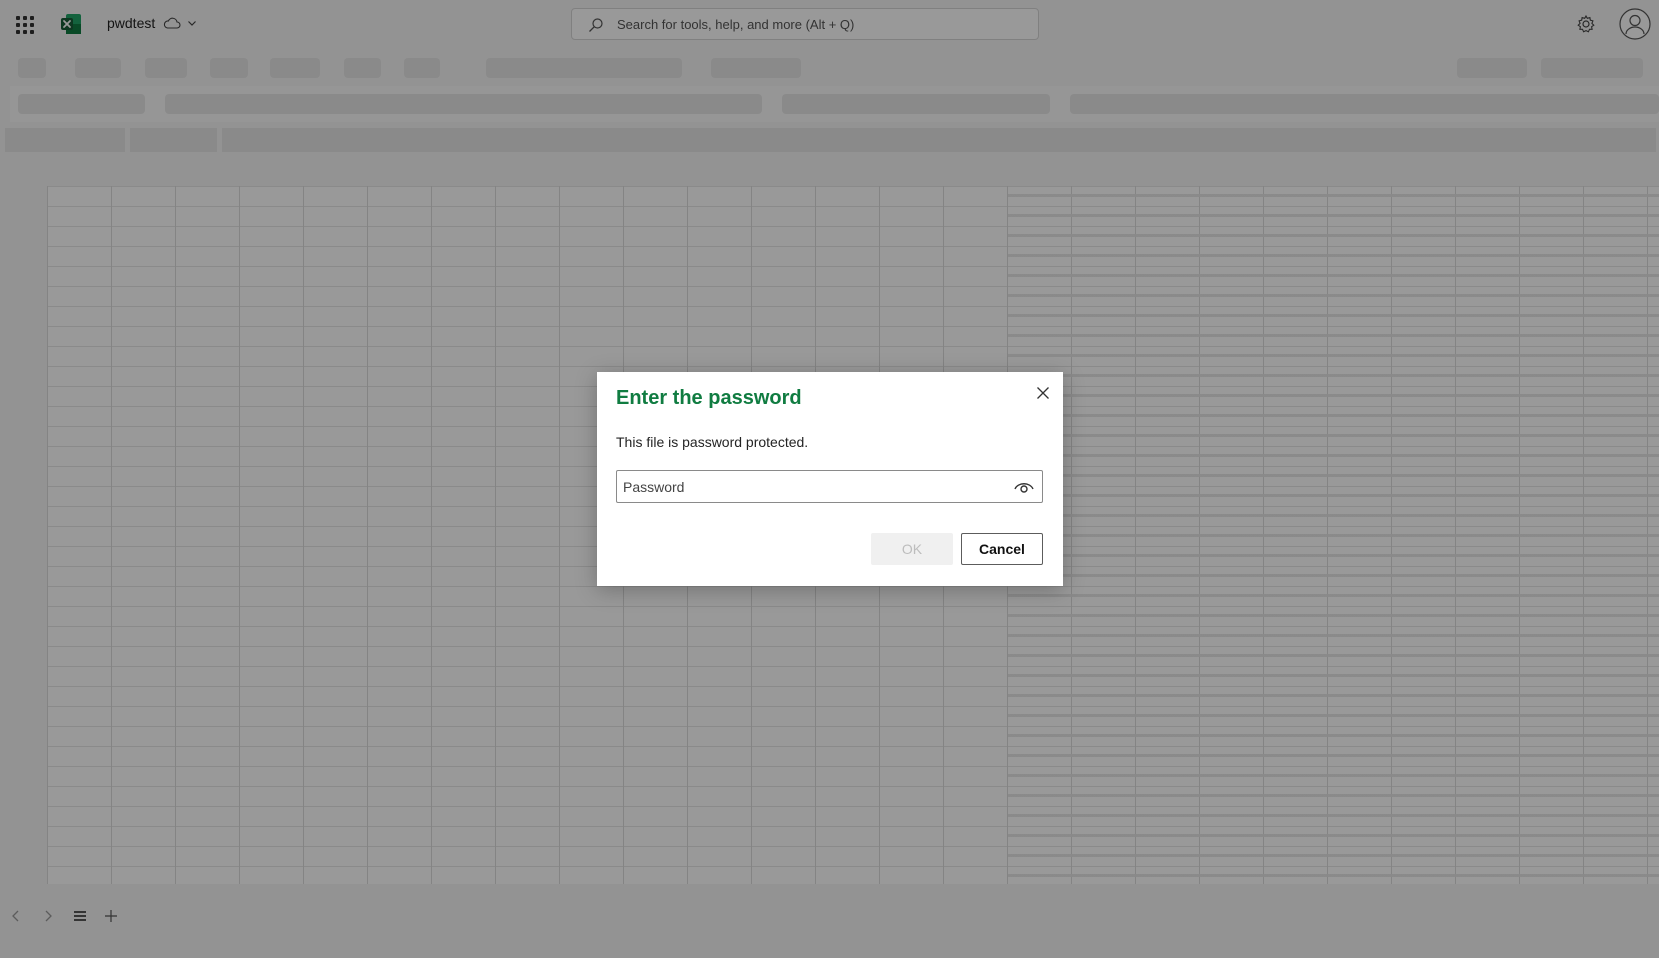 This screenshot has width=1659, height=958. I want to click on close-icon, so click(1043, 393).